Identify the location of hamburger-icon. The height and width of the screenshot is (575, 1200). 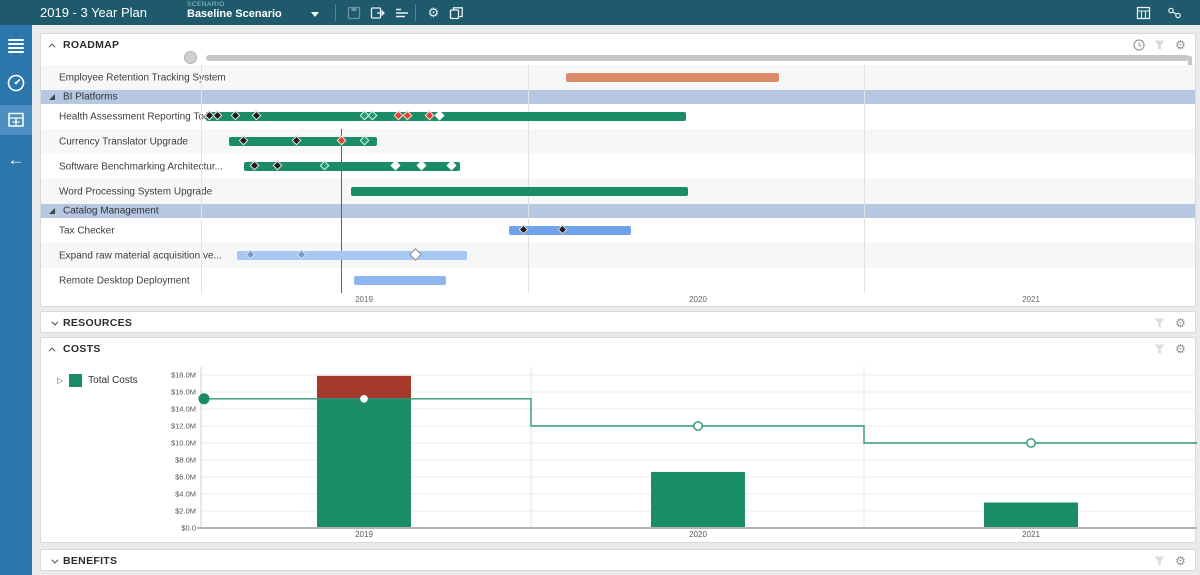
(16, 46).